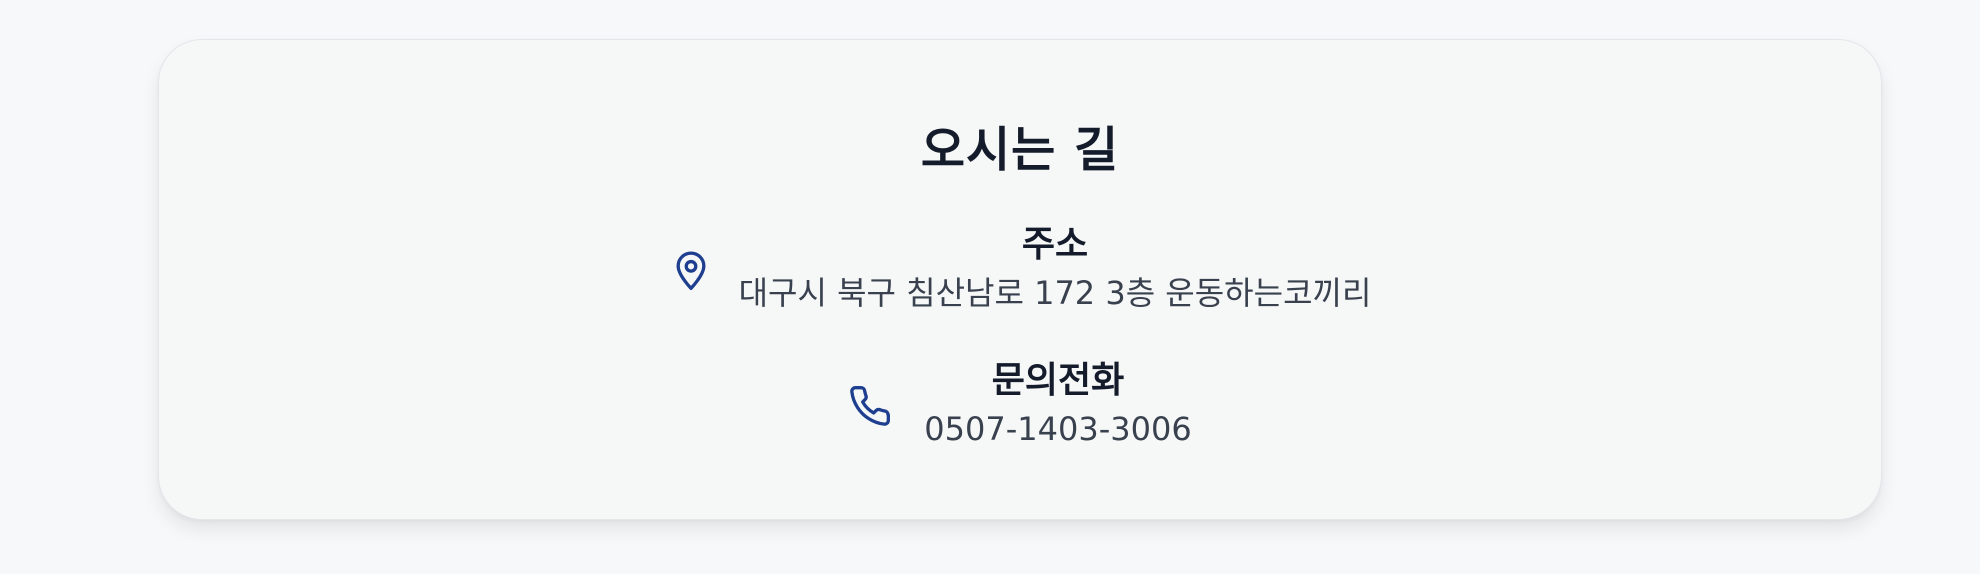 This screenshot has width=1980, height=574. Describe the element at coordinates (1055, 293) in the screenshot. I see `address-value: 대구시 북구 침산남로 172 3층 운동하는코끼리` at that location.